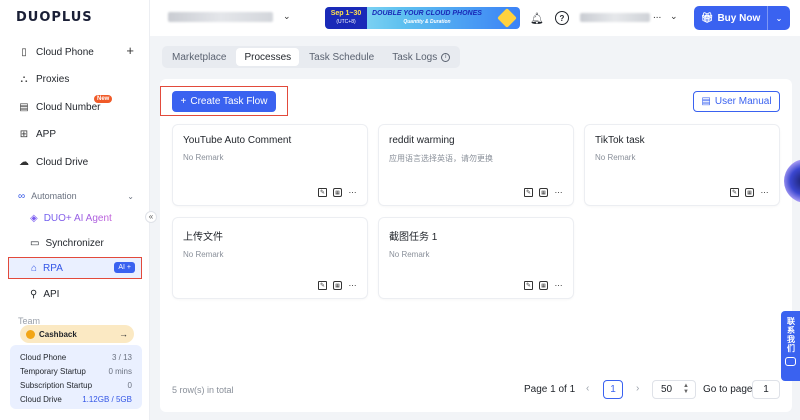  I want to click on document-icon: ▤, so click(706, 101).